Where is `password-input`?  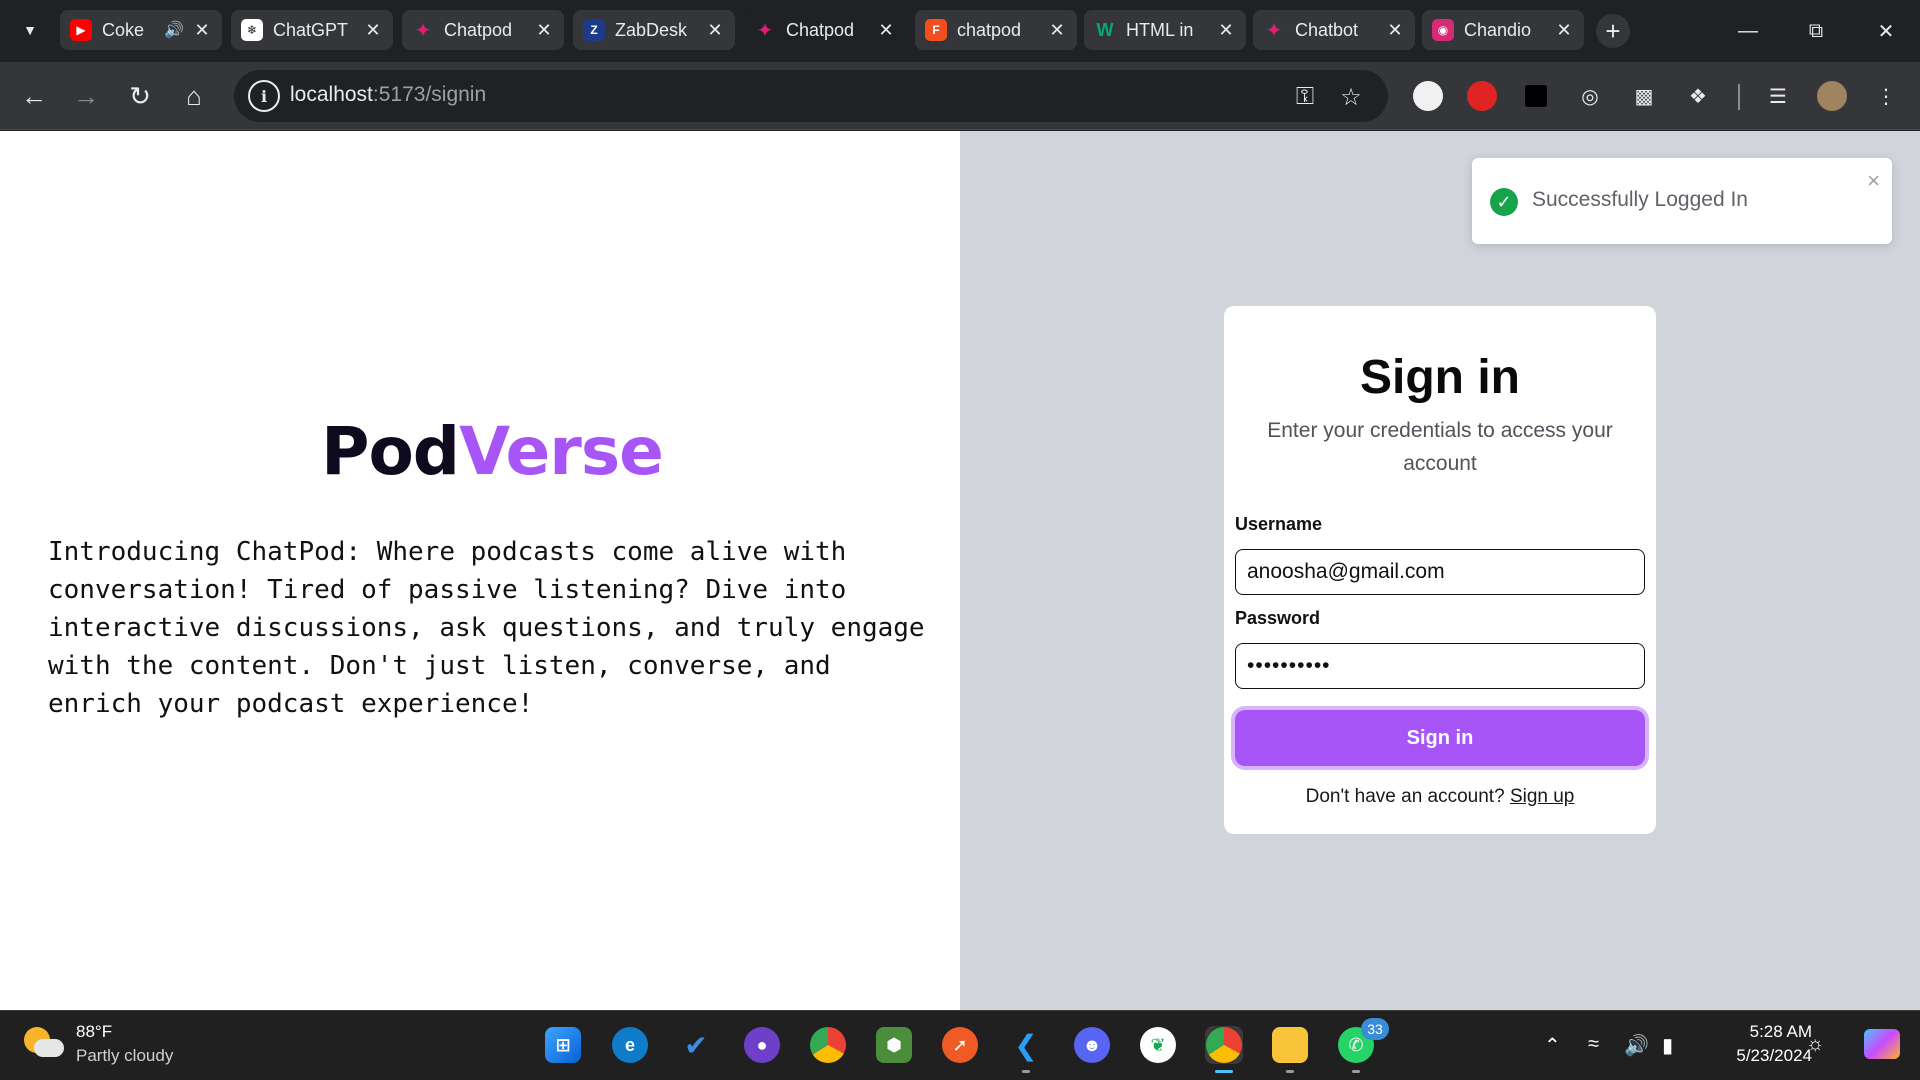 password-input is located at coordinates (1440, 666).